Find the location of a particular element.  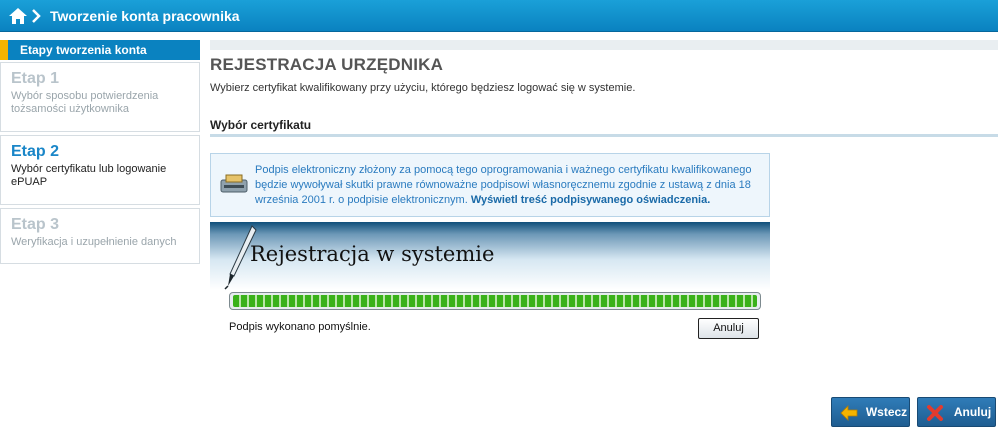

card-reader-icon is located at coordinates (234, 183).